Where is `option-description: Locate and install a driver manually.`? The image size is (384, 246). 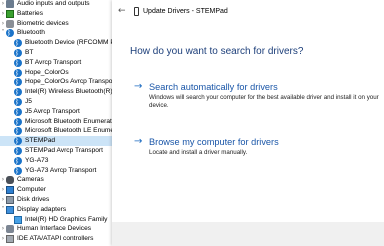 option-description: Locate and install a driver manually. is located at coordinates (198, 152).